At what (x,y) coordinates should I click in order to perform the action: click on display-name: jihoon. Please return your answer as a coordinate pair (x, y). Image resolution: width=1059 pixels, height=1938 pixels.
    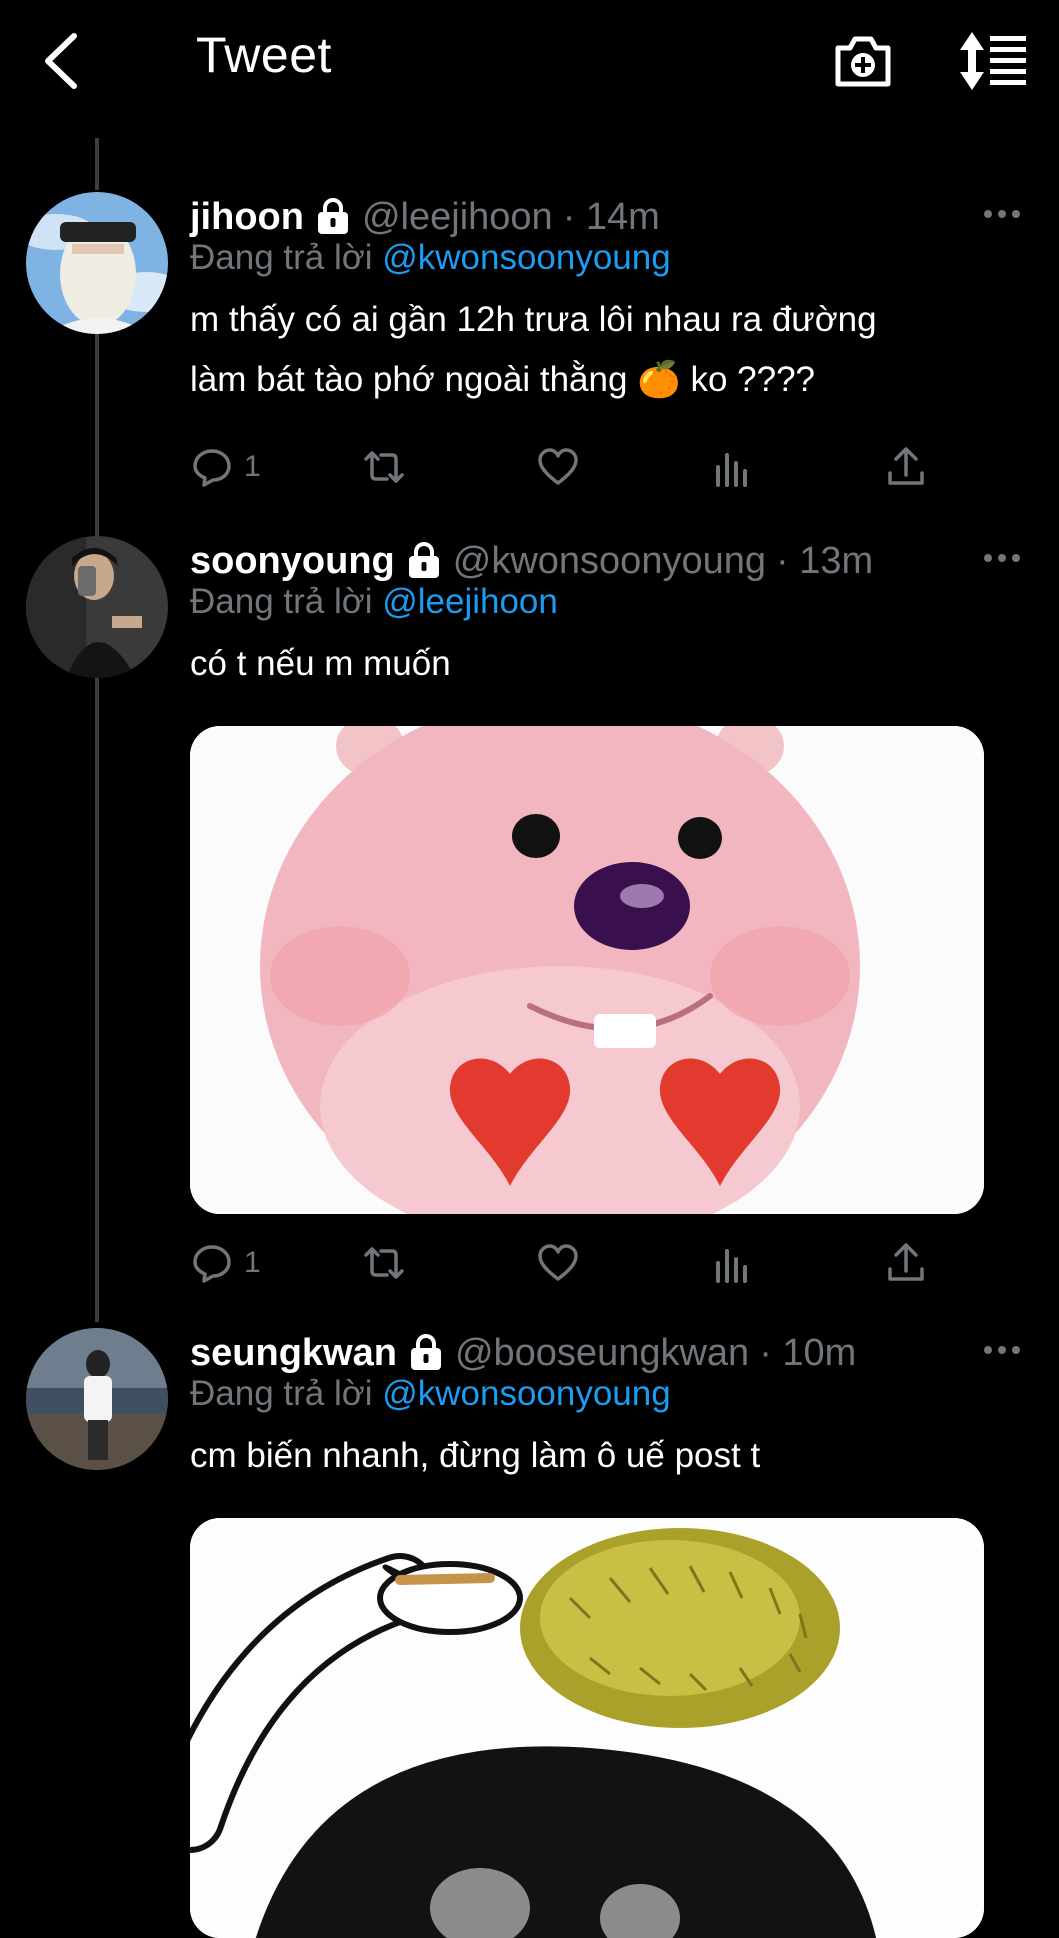
    Looking at the image, I should click on (247, 217).